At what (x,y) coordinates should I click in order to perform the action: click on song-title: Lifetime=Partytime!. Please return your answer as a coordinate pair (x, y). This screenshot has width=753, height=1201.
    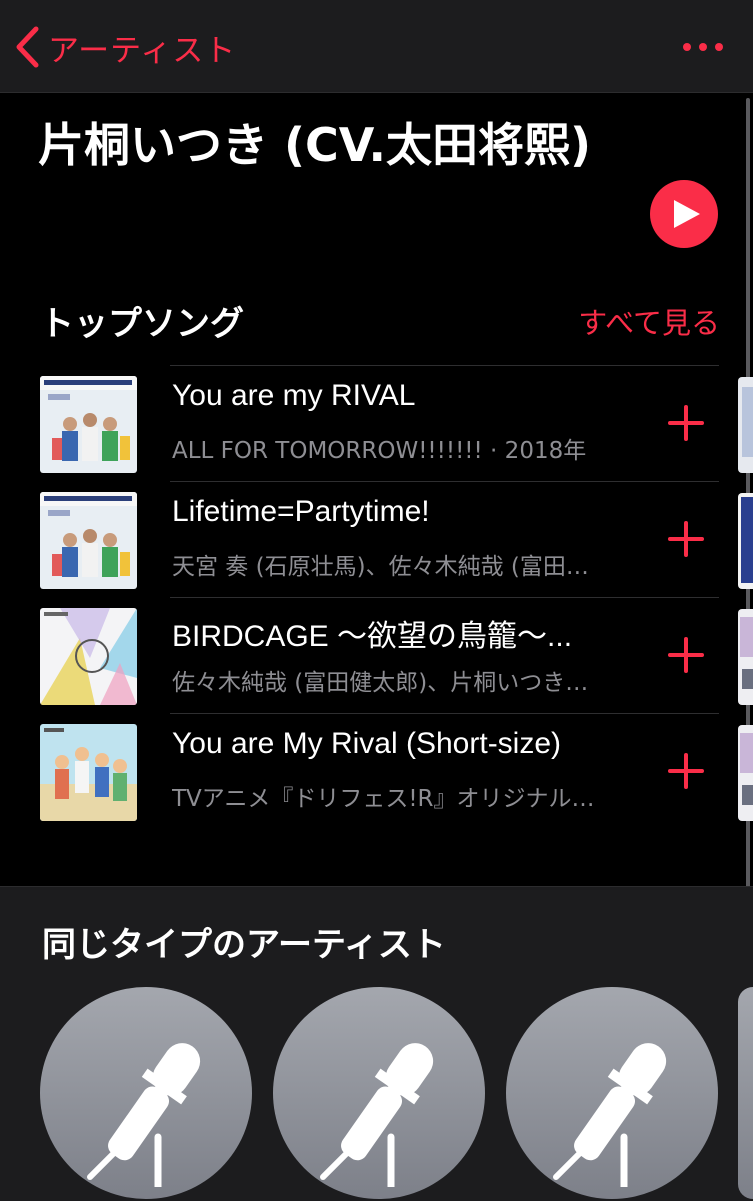
    Looking at the image, I should click on (301, 511).